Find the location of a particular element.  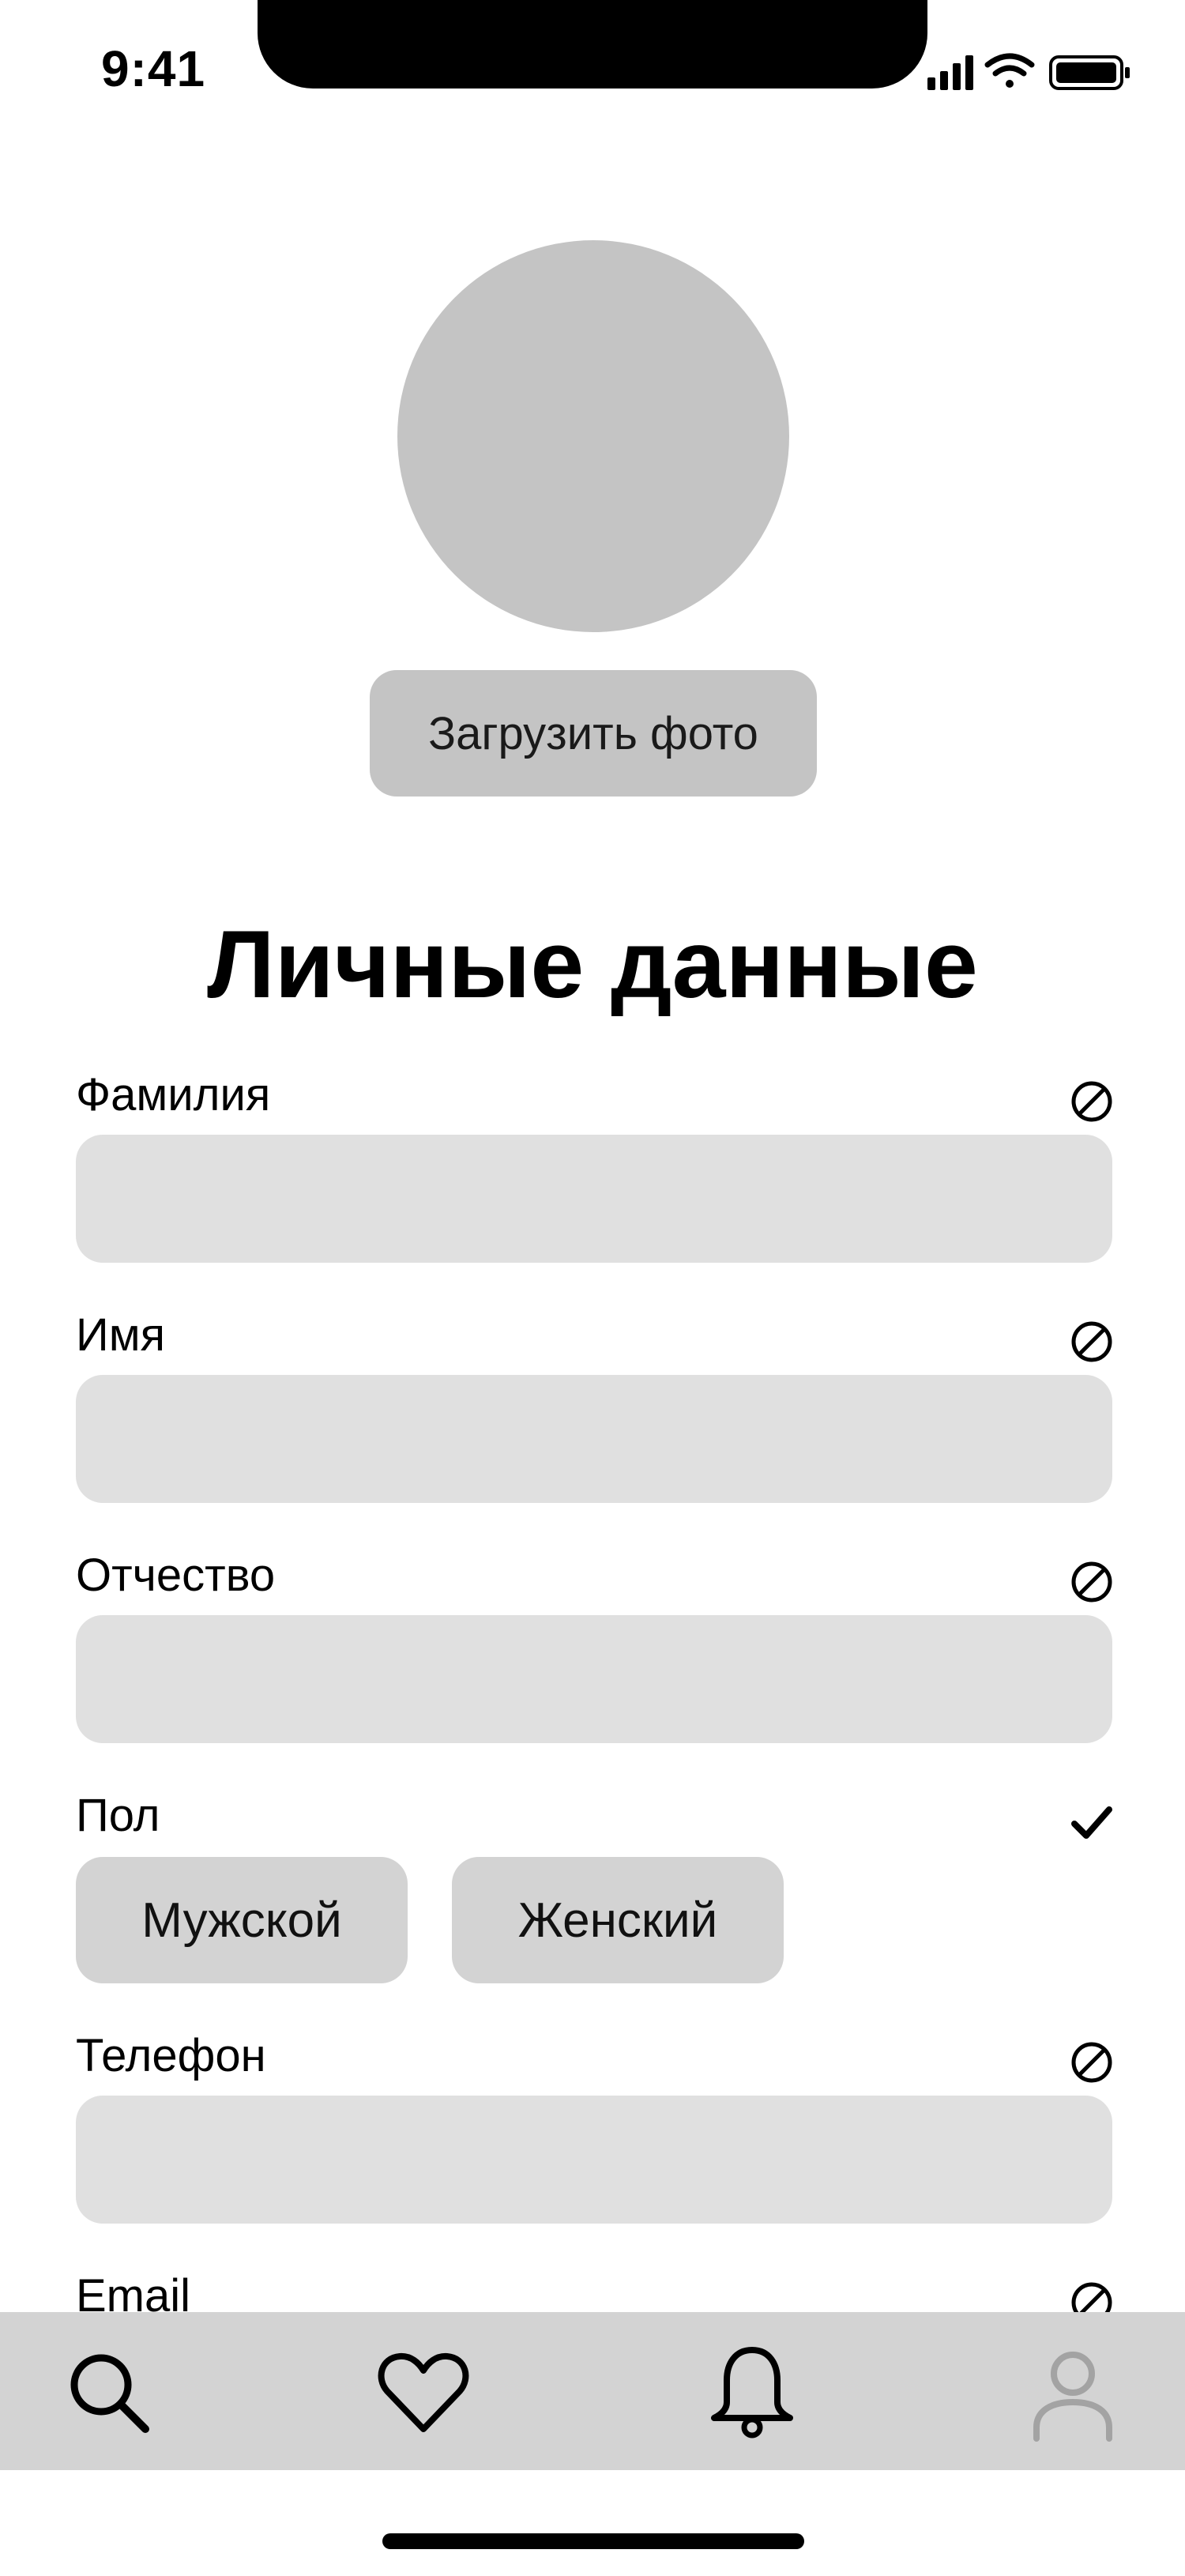

heart-icon is located at coordinates (423, 2393).